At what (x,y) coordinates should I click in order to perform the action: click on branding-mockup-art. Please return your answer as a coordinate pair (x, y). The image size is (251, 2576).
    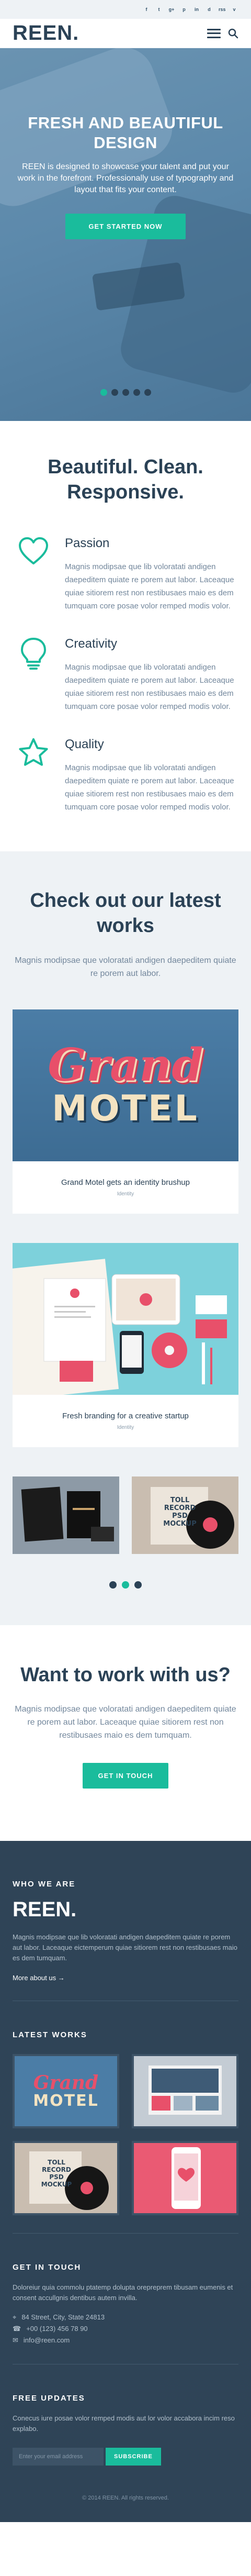
    Looking at the image, I should click on (120, 1327).